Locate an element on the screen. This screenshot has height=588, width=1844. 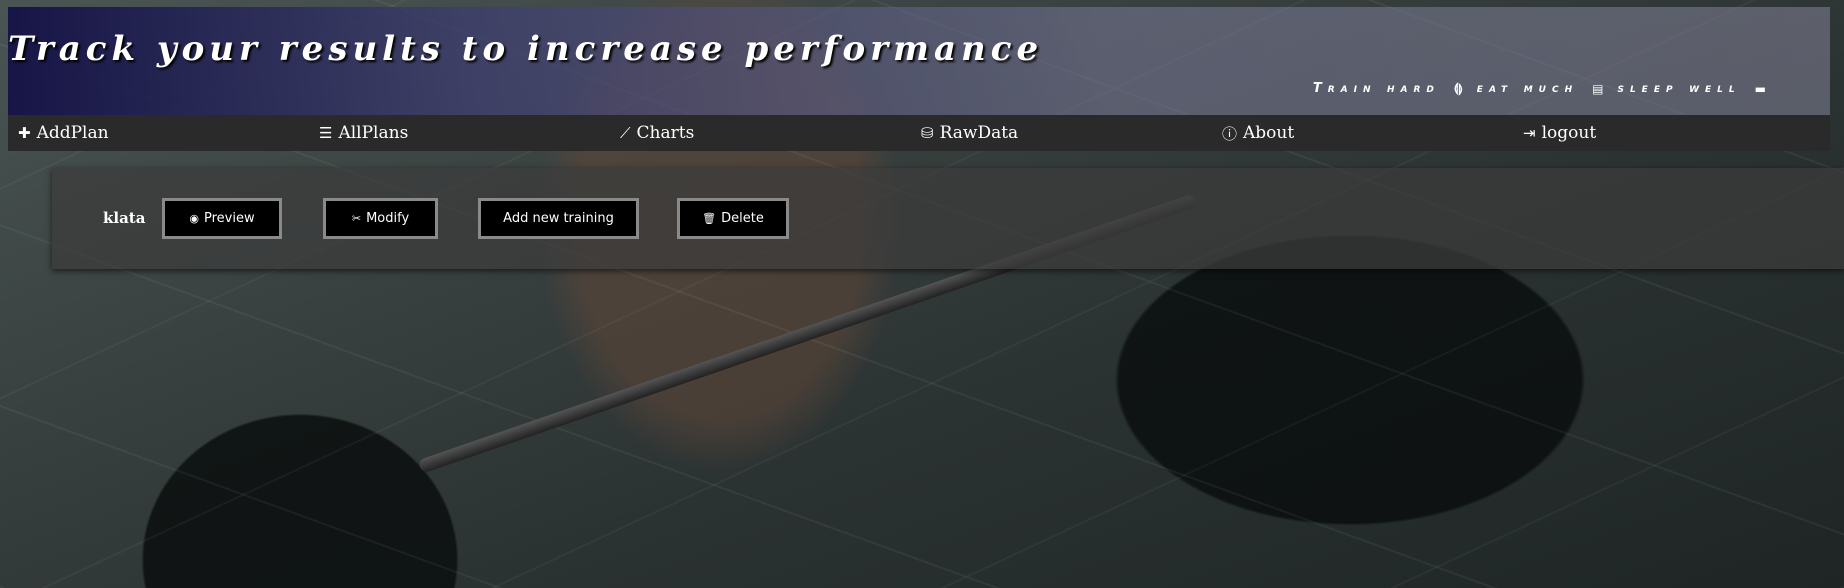
delete-button: 🗑 Delete is located at coordinates (733, 218).